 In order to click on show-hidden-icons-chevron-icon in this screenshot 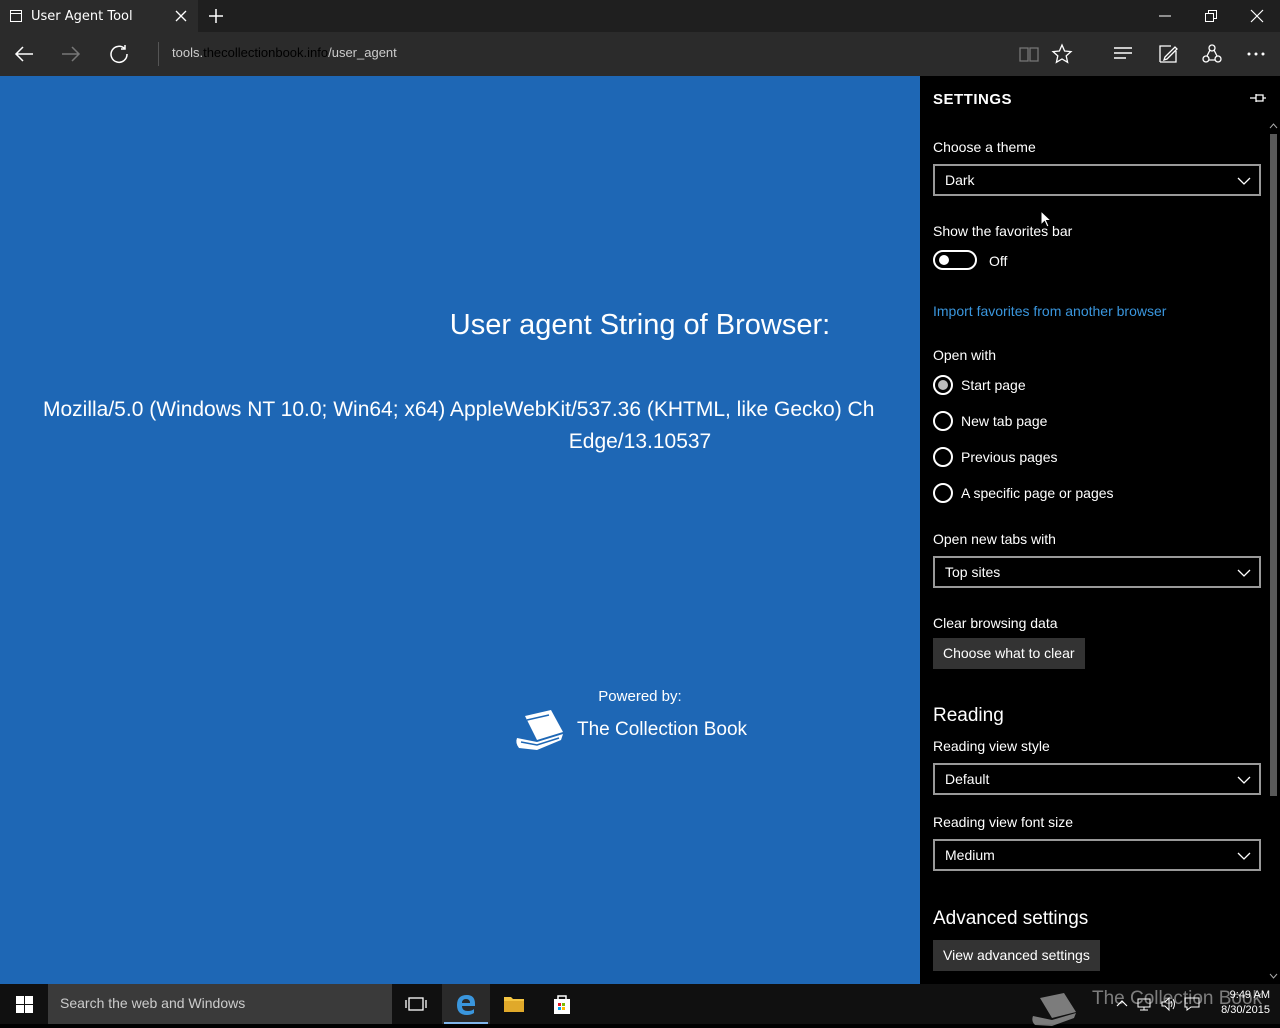, I will do `click(1122, 1004)`.